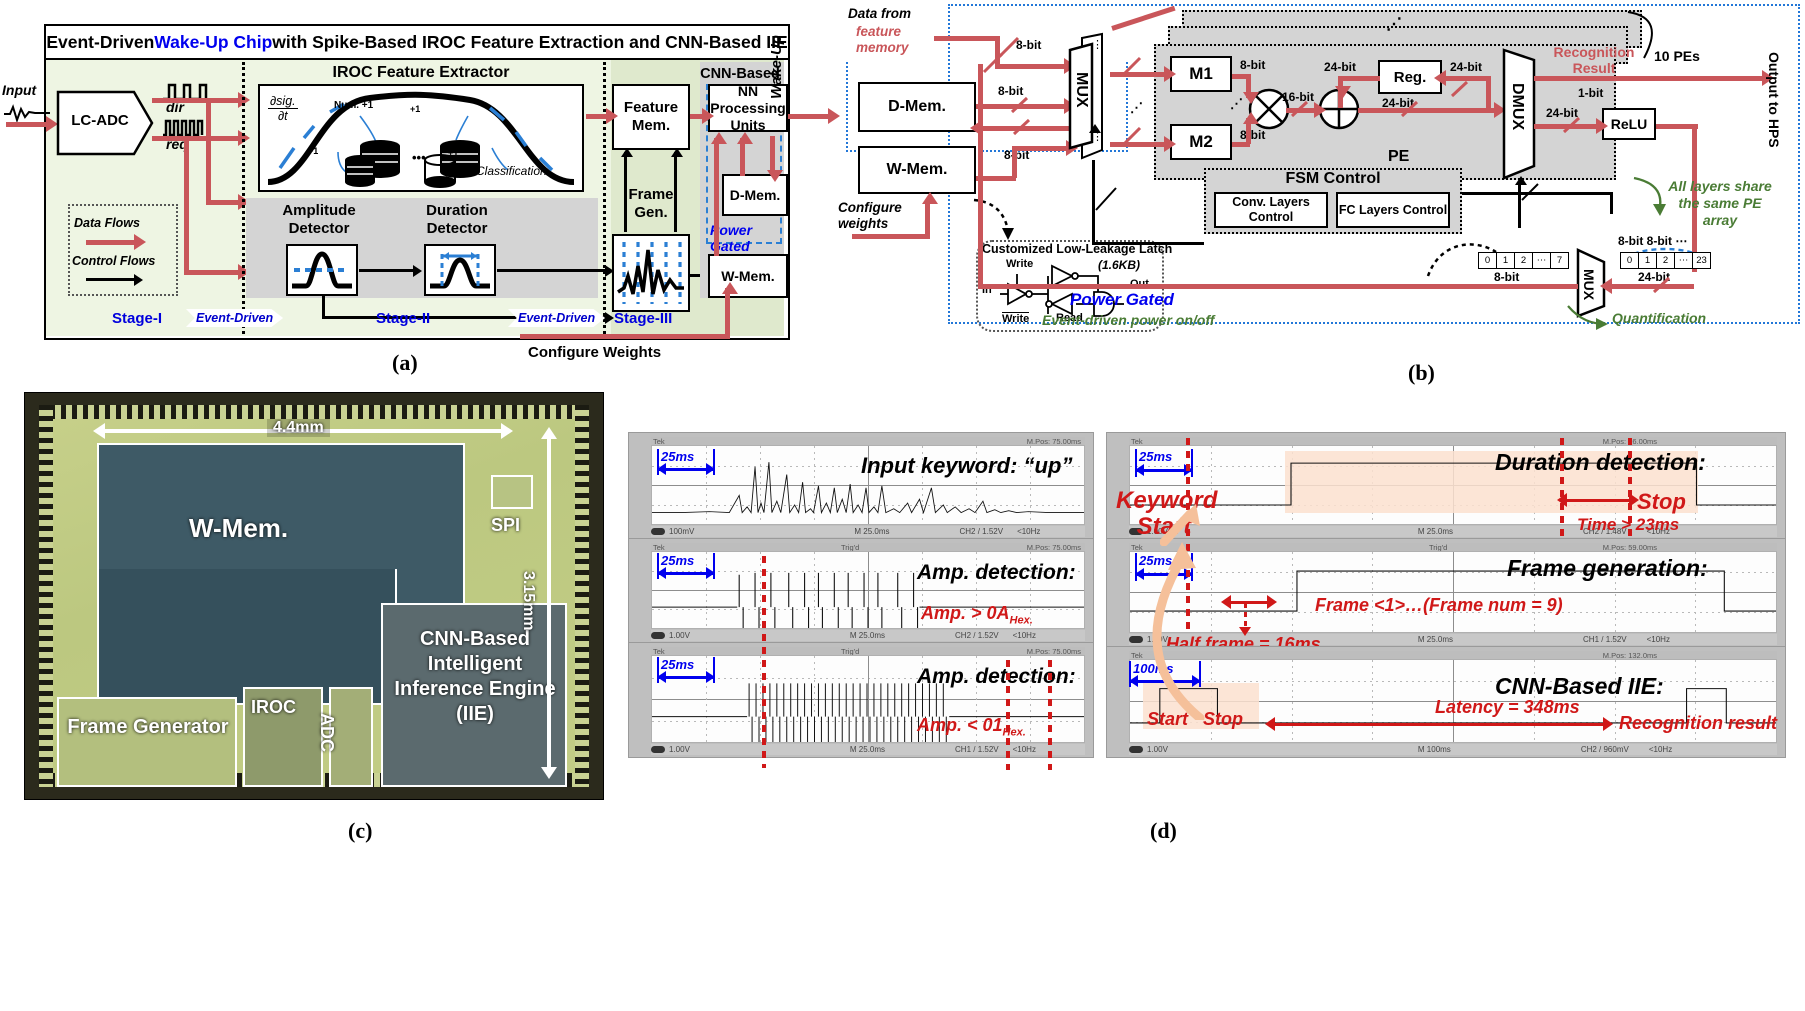 Image resolution: width=1805 pixels, height=1011 pixels. What do you see at coordinates (731, 238) in the screenshot?
I see `power-gated-label: Power Gated` at bounding box center [731, 238].